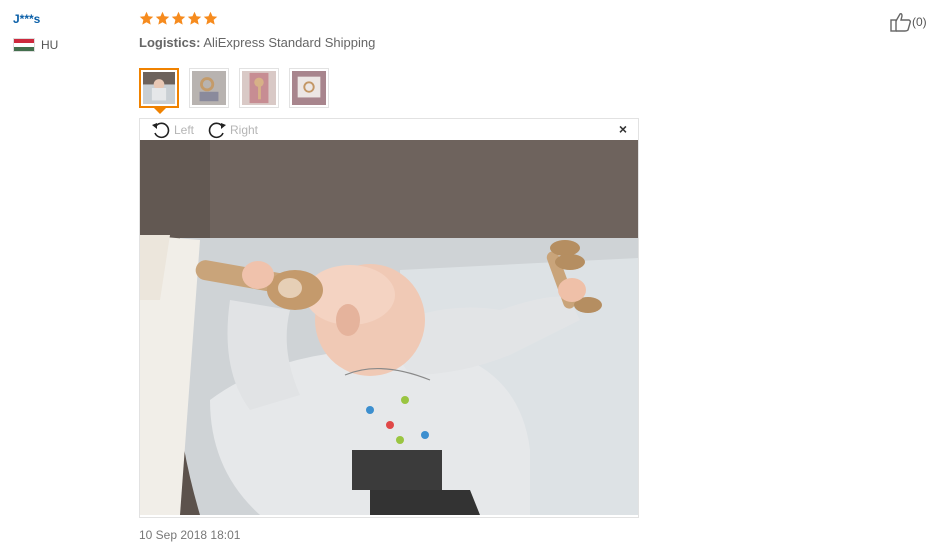  What do you see at coordinates (919, 22) in the screenshot?
I see `helpful-count: (0)` at bounding box center [919, 22].